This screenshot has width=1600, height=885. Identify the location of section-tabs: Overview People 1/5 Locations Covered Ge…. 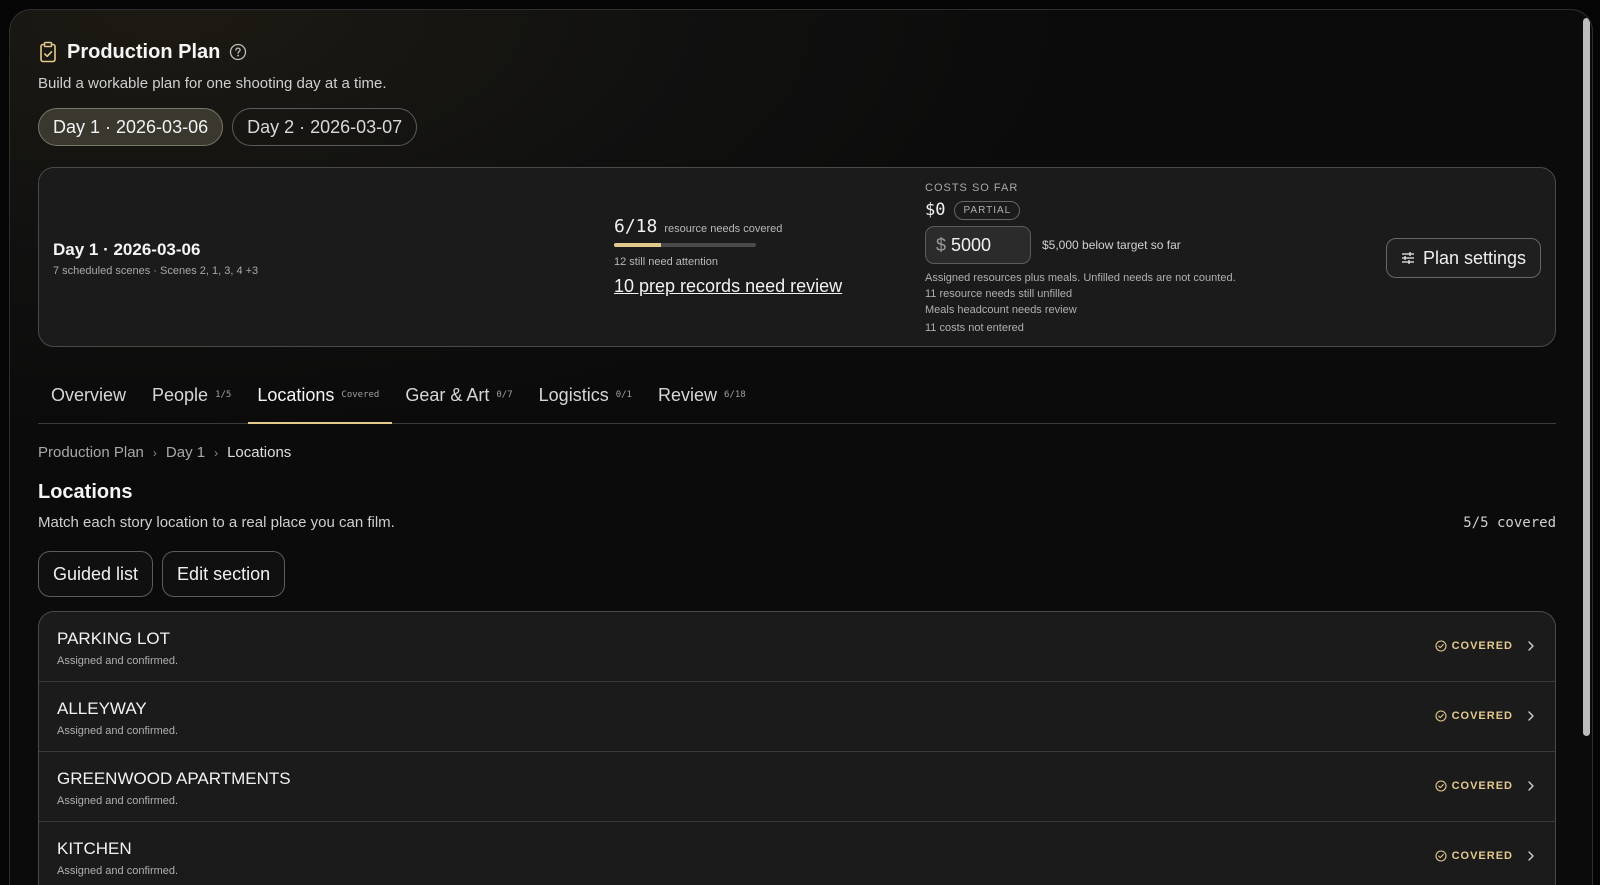
(797, 395).